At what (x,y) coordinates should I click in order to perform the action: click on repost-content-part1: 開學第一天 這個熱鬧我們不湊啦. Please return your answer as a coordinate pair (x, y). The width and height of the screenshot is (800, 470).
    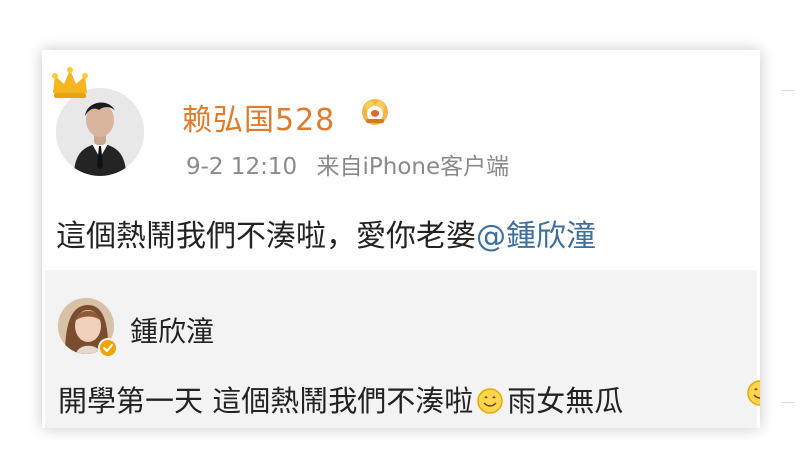
    Looking at the image, I should click on (266, 401).